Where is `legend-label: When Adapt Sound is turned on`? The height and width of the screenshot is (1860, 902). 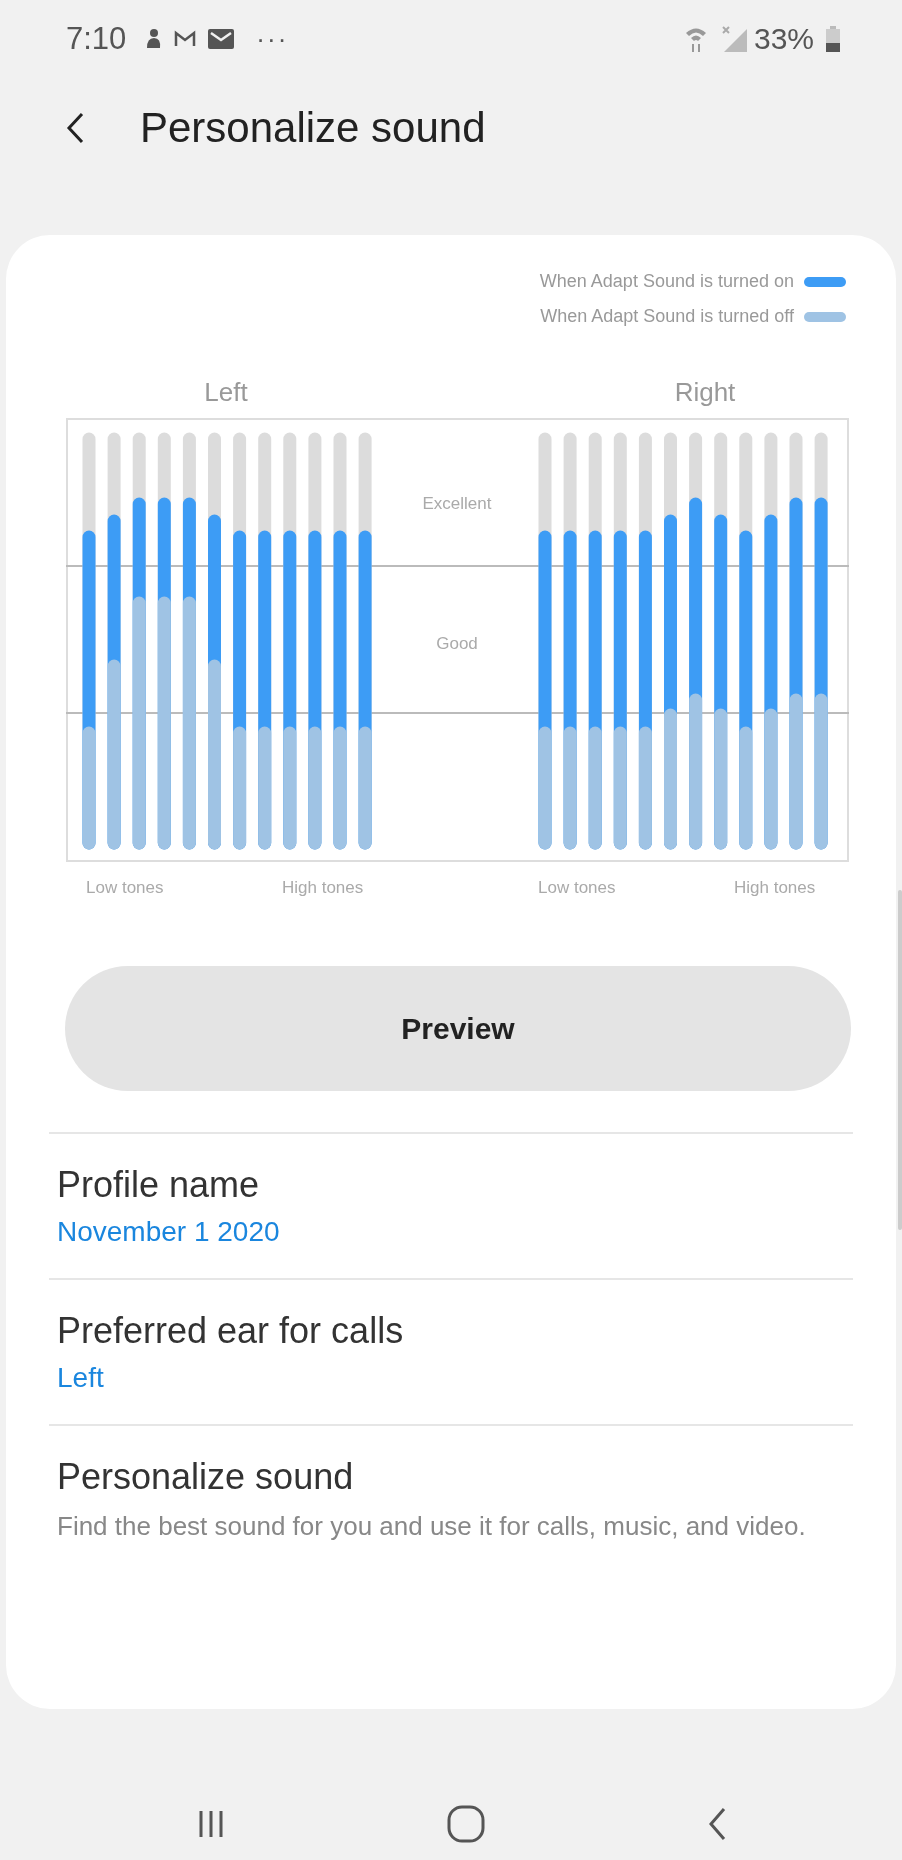
legend-label: When Adapt Sound is turned on is located at coordinates (666, 281).